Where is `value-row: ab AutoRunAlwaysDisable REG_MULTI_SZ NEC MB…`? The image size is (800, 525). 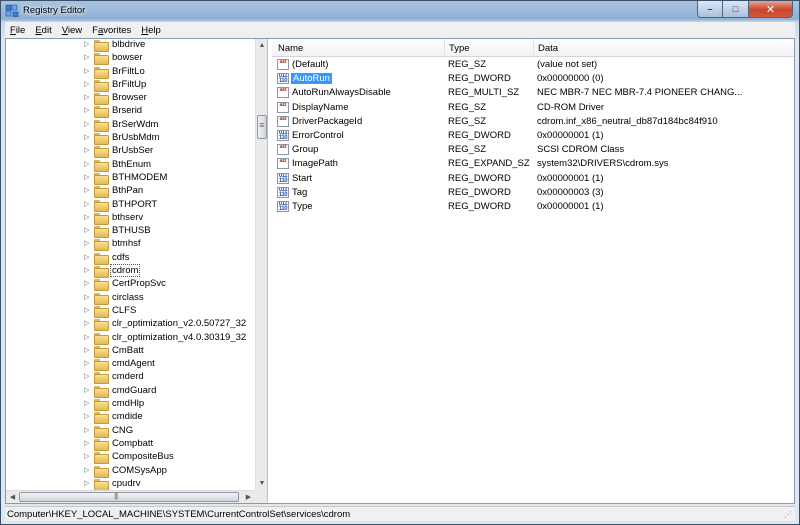 value-row: ab AutoRunAlwaysDisable REG_MULTI_SZ NEC MB… is located at coordinates (533, 93).